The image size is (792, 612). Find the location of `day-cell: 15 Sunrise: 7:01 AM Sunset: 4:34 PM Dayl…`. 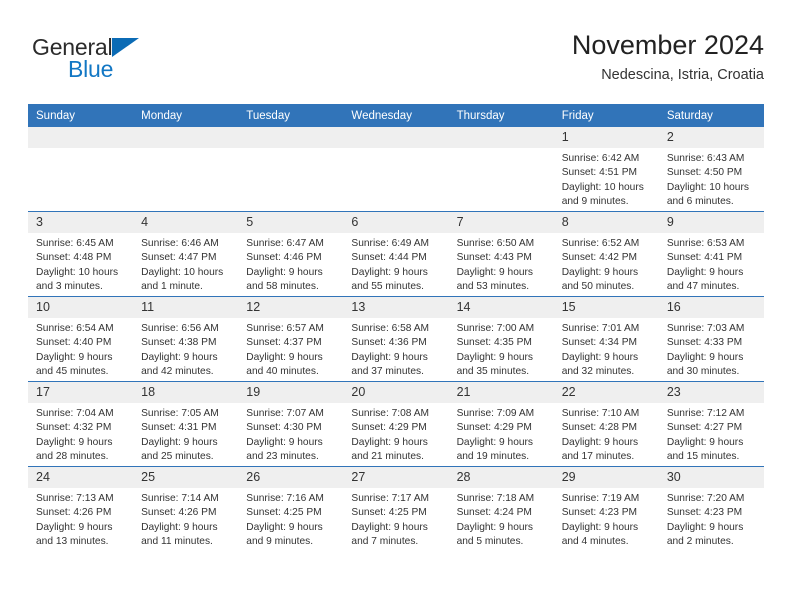

day-cell: 15 Sunrise: 7:01 AM Sunset: 4:34 PM Dayl… is located at coordinates (606, 339).